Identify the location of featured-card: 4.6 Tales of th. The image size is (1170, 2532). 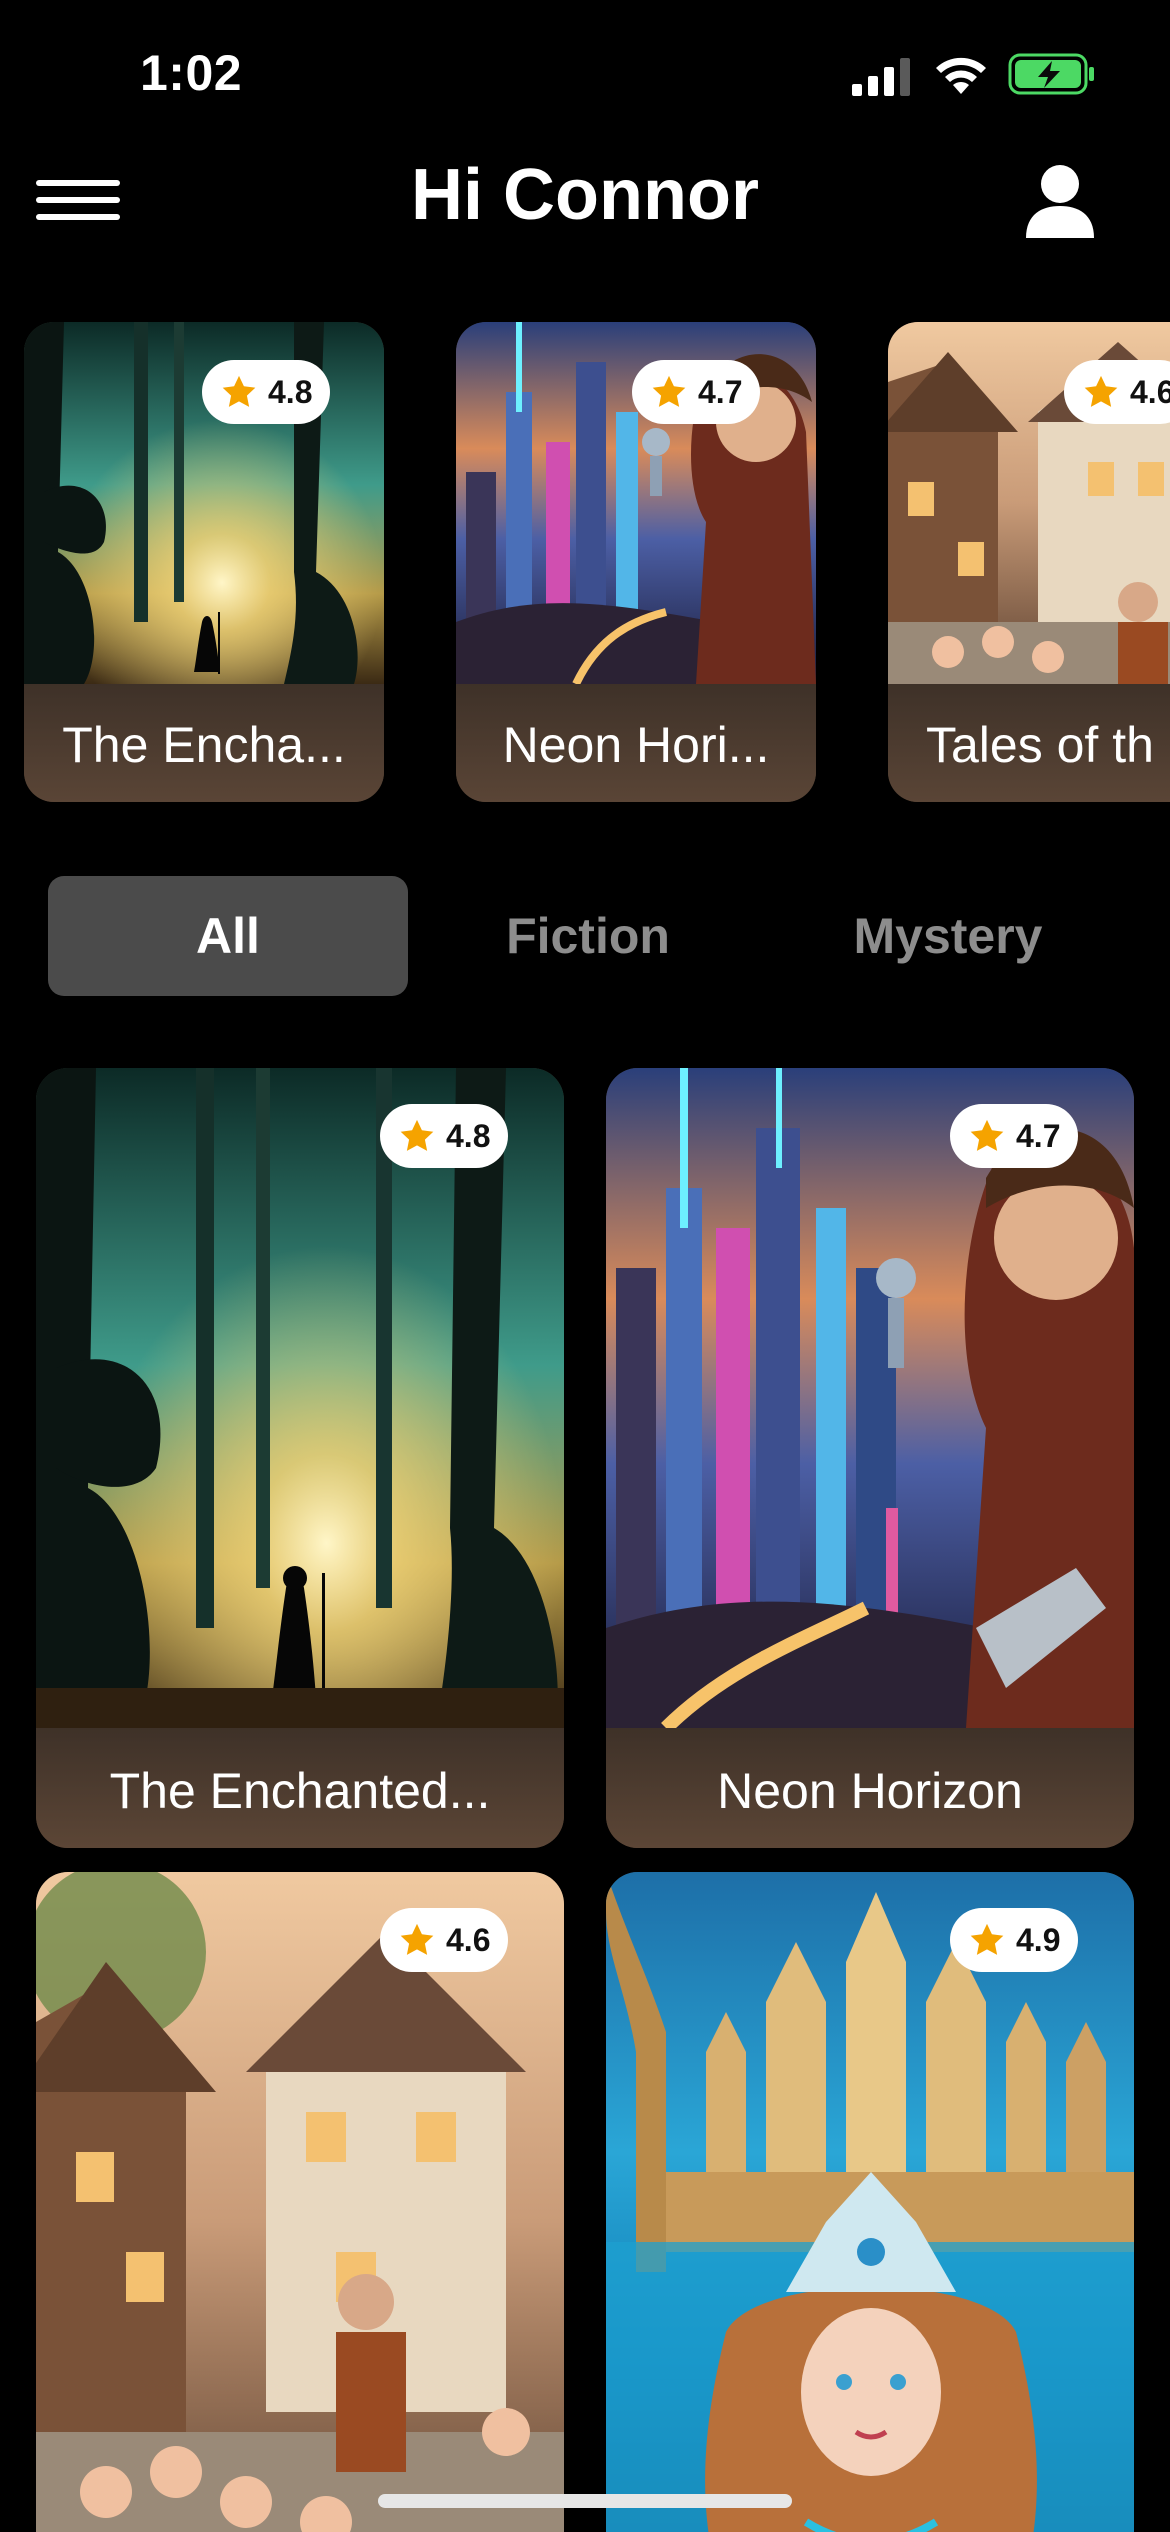
(1029, 562).